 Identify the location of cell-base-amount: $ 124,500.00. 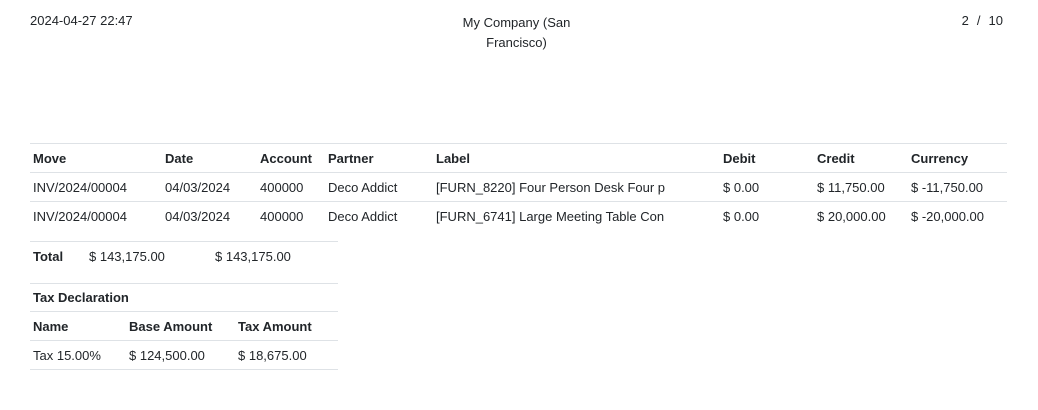
(180, 355).